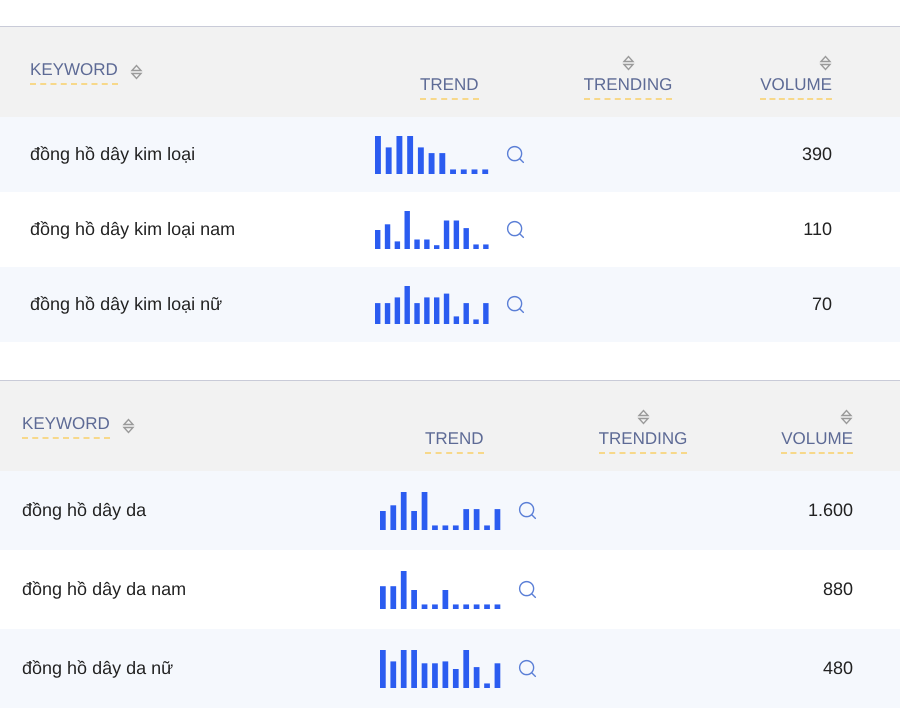 The height and width of the screenshot is (719, 900). What do you see at coordinates (817, 229) in the screenshot?
I see `volume-text: 110` at bounding box center [817, 229].